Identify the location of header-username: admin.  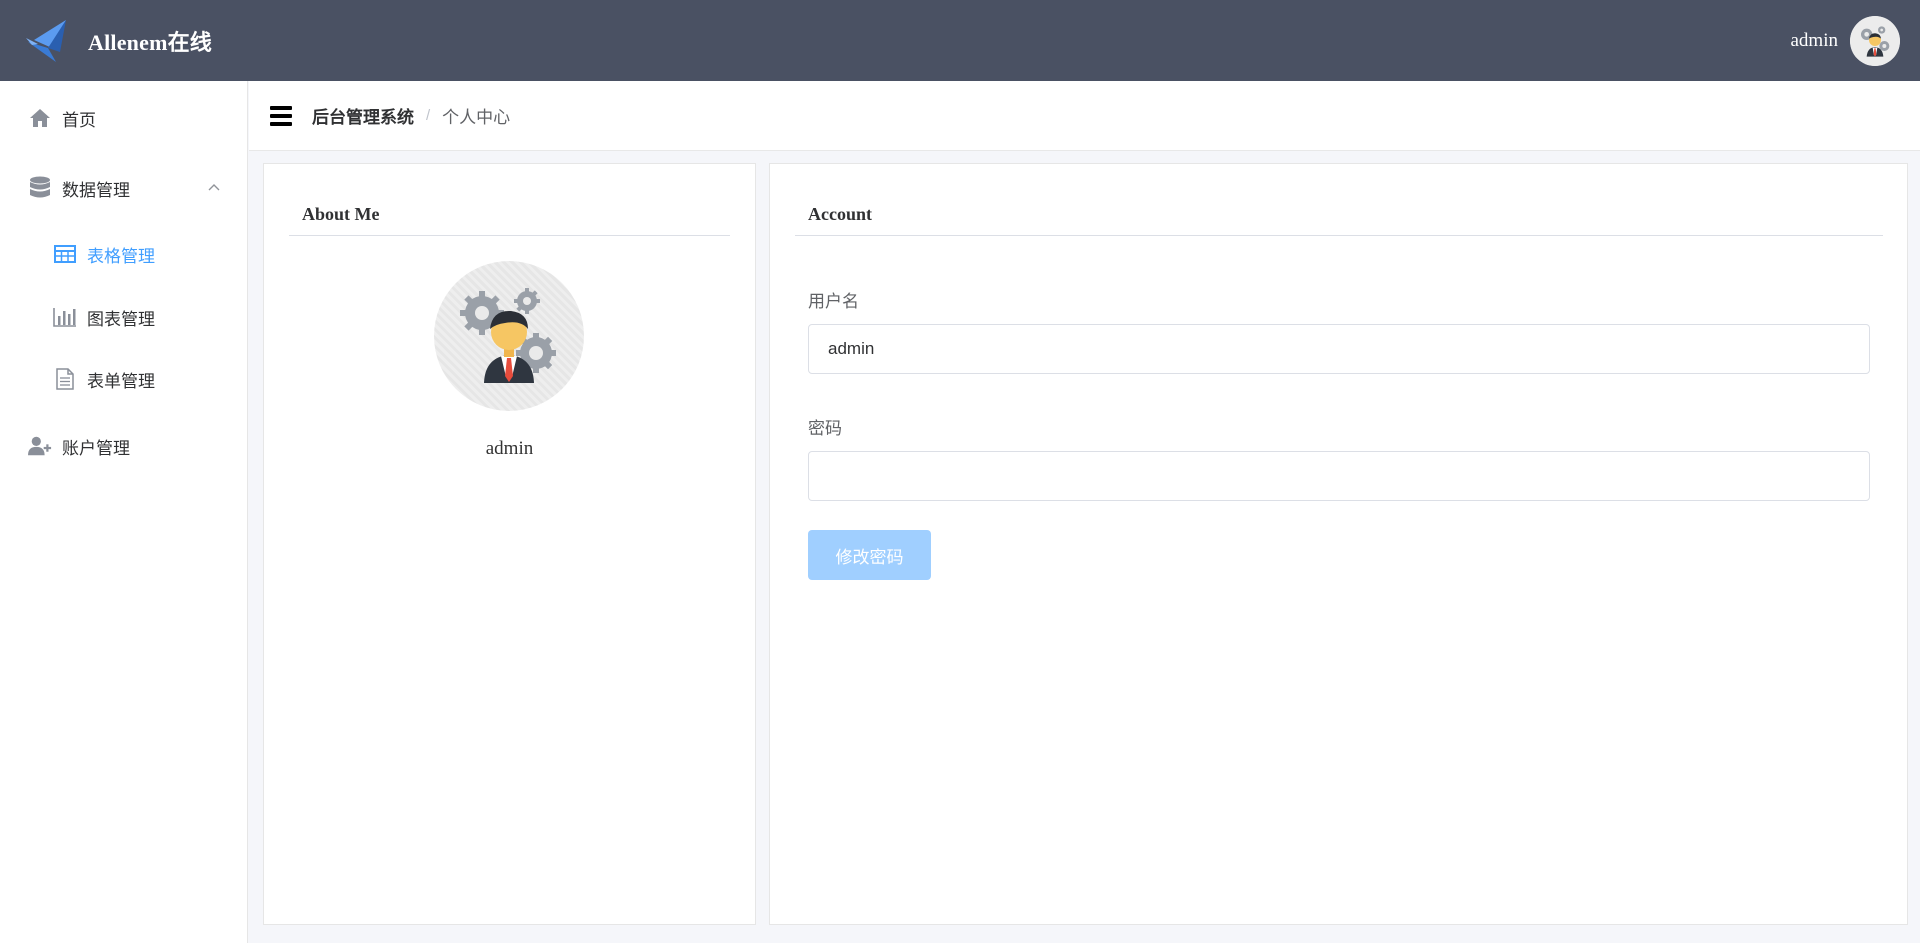
(1815, 41).